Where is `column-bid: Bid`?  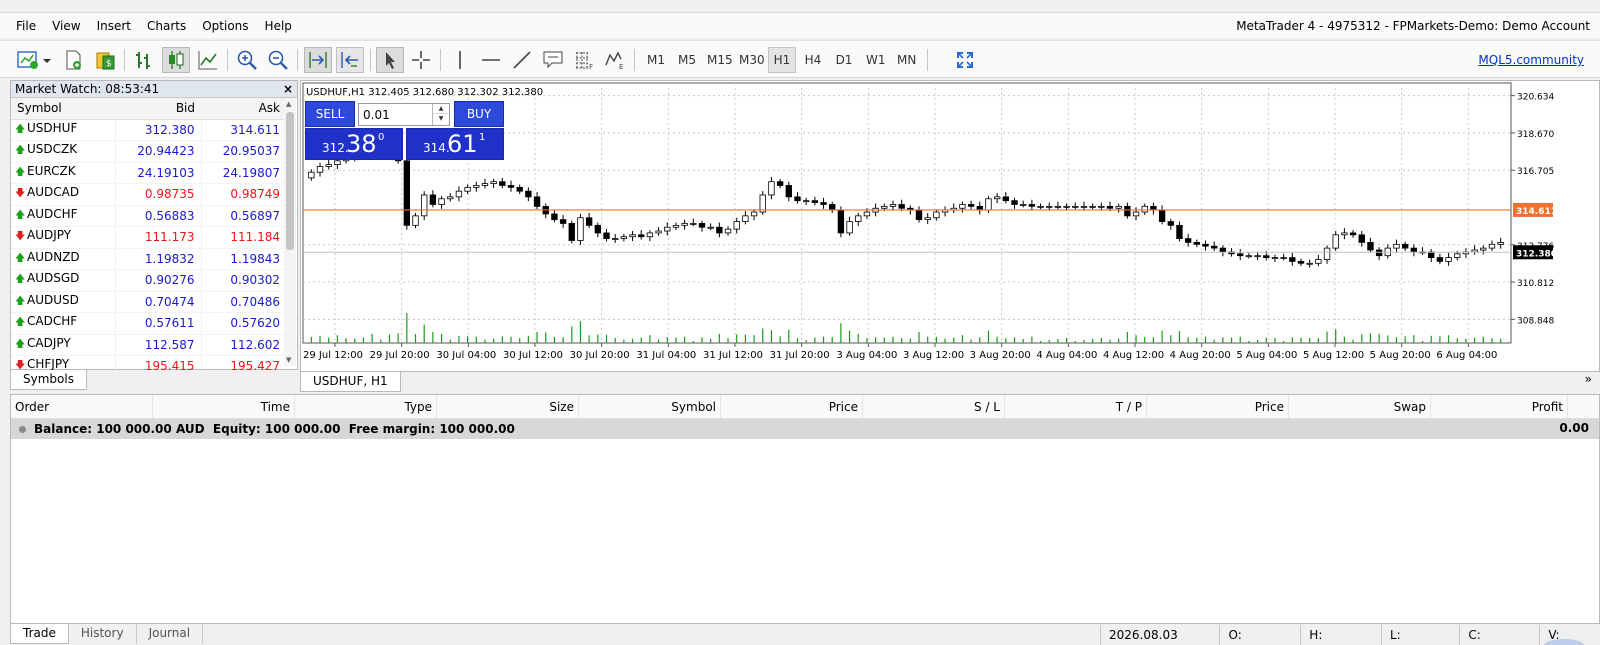 column-bid: Bid is located at coordinates (158, 109).